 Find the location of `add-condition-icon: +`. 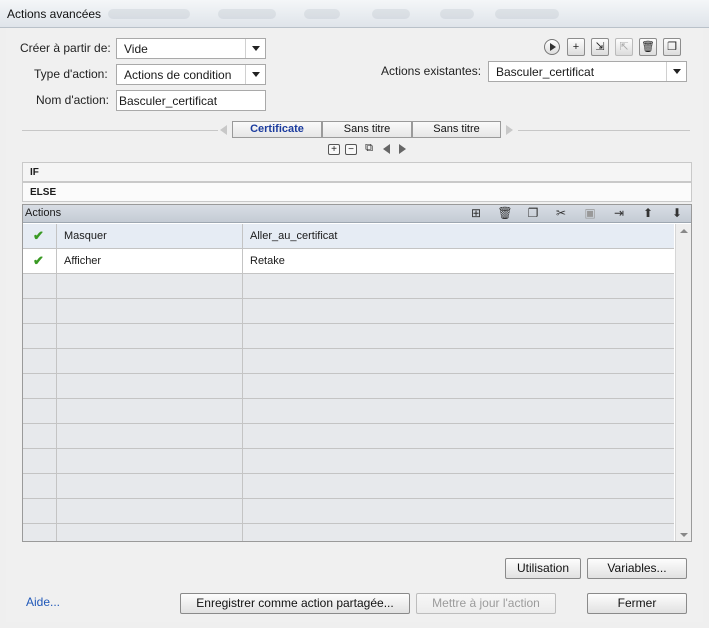

add-condition-icon: + is located at coordinates (334, 149).